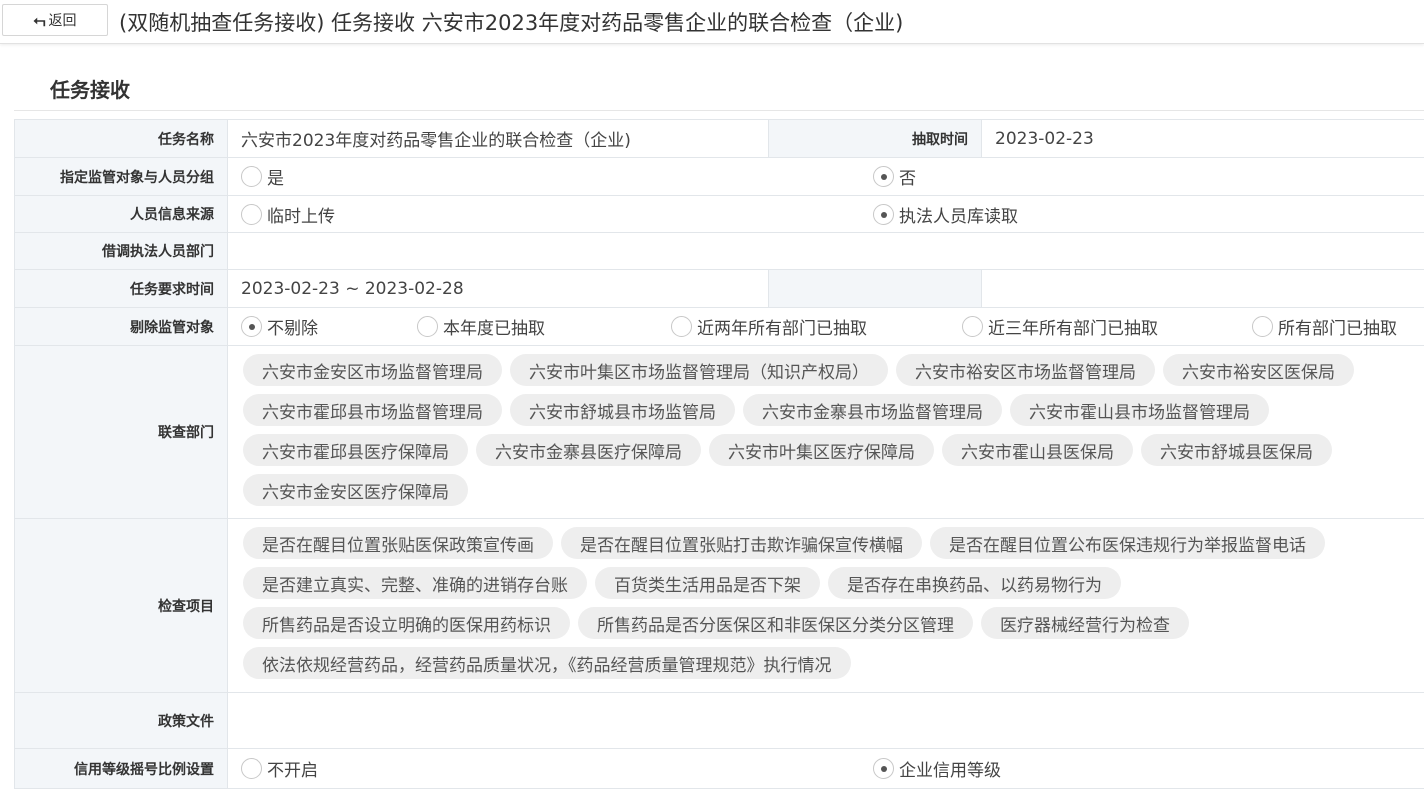 The width and height of the screenshot is (1424, 805). Describe the element at coordinates (1236, 450) in the screenshot. I see `dept-tag: 六安市舒城县医保局` at that location.